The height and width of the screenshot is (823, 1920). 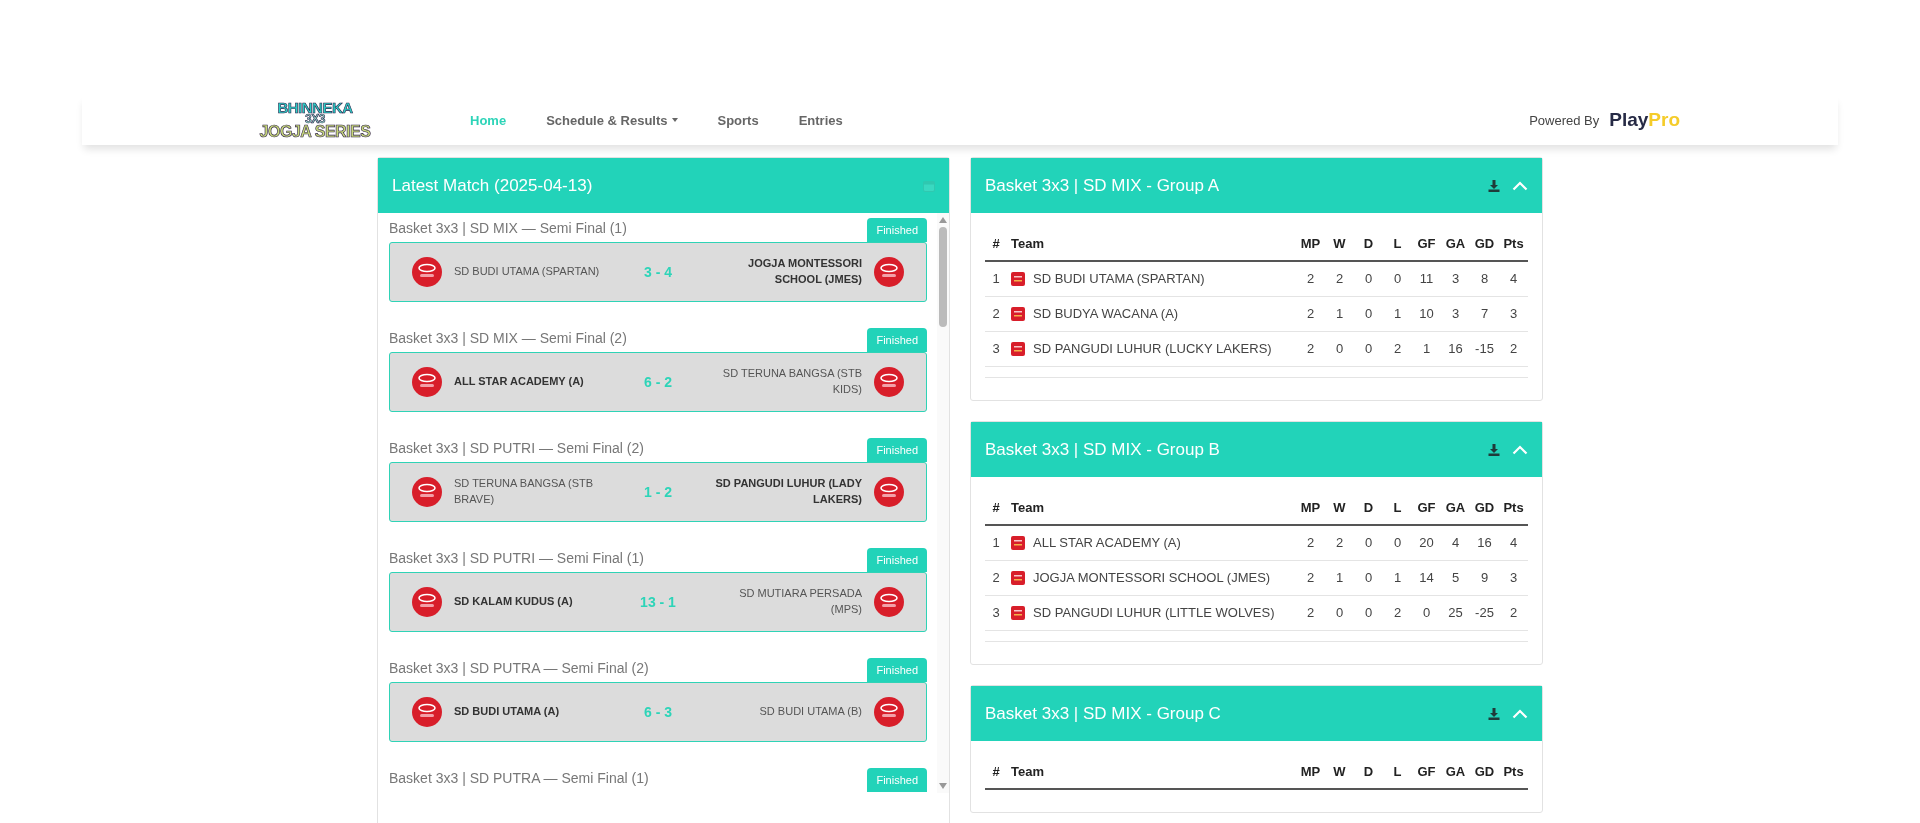 I want to click on match-score: 13 - 1, so click(x=658, y=602).